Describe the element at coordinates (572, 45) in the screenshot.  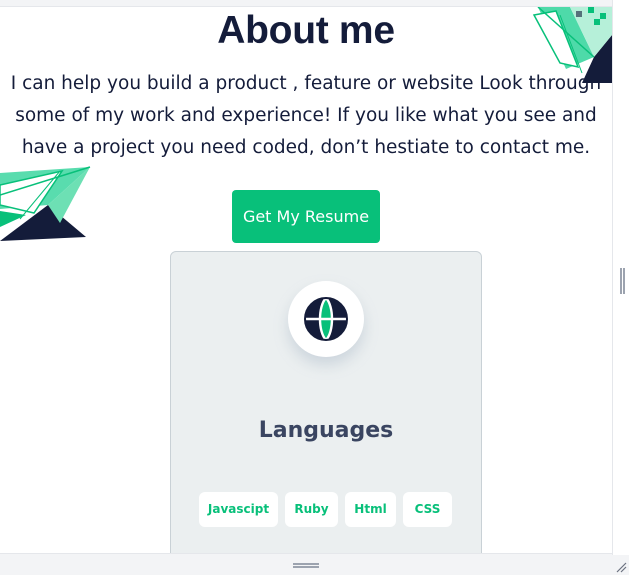
I see `geometric-decoration-top-right` at that location.